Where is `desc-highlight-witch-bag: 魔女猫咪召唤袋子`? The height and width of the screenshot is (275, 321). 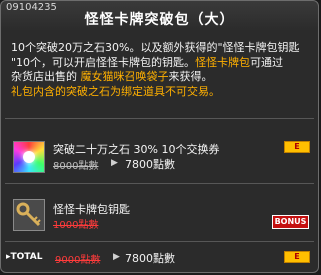
desc-highlight-witch-bag: 魔女猫咪召唤袋子 is located at coordinates (124, 76).